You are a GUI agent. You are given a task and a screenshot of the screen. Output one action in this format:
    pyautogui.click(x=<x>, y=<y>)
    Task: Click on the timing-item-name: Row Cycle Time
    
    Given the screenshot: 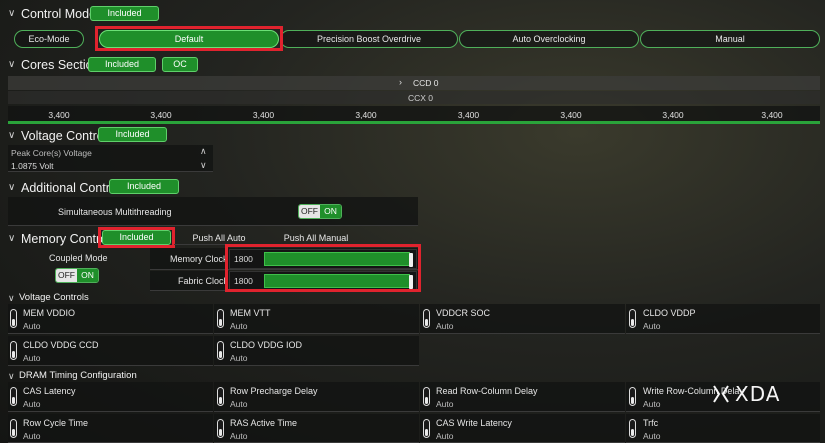 What is the action you would take?
    pyautogui.click(x=56, y=423)
    